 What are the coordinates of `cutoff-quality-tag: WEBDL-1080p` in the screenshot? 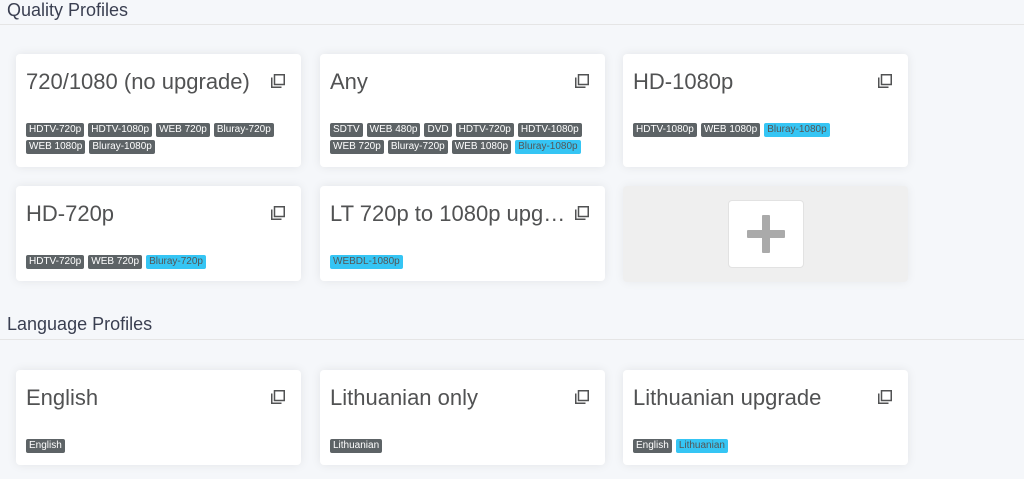 It's located at (366, 262).